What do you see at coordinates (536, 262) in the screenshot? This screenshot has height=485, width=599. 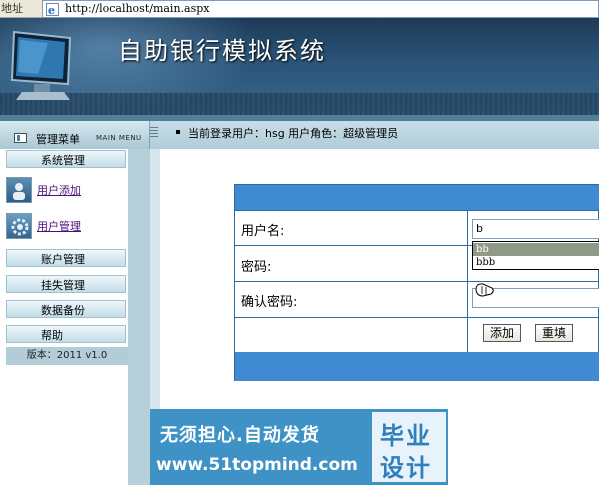 I see `autocomplete-option: bbb` at bounding box center [536, 262].